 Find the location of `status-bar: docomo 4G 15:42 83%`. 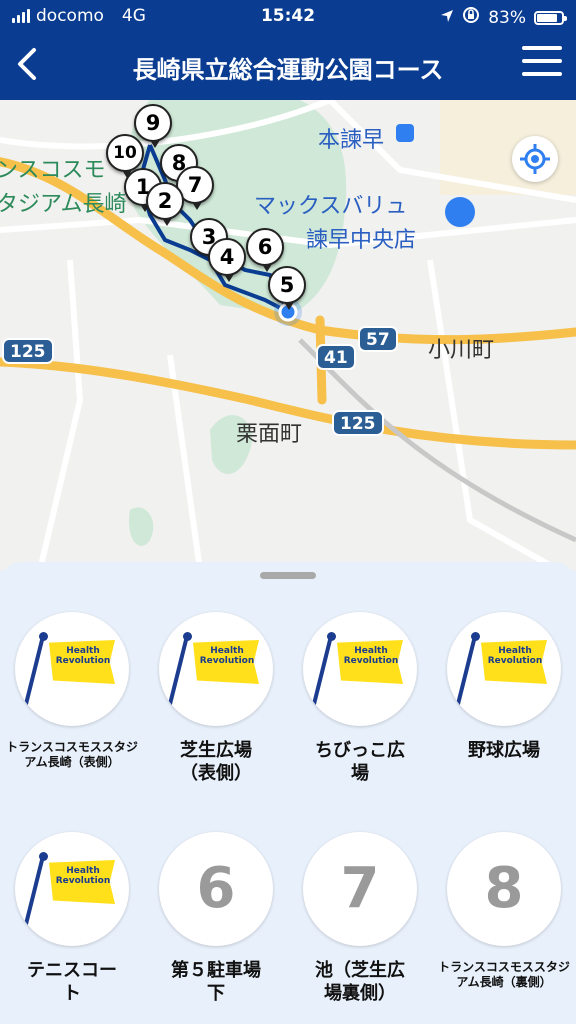

status-bar: docomo 4G 15:42 83% is located at coordinates (288, 16).